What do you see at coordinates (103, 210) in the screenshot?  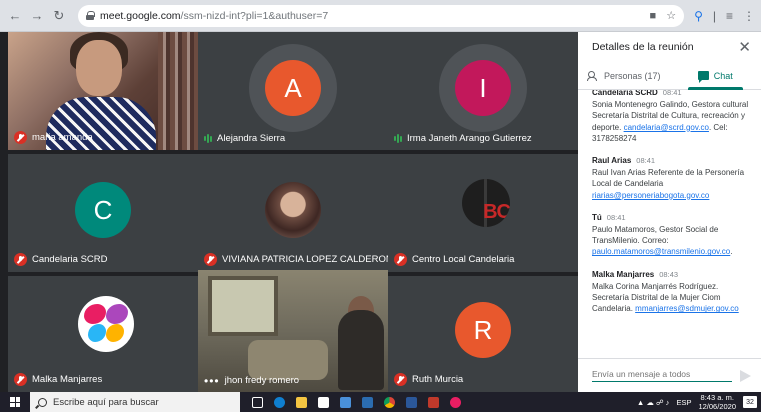 I see `avatar: C` at bounding box center [103, 210].